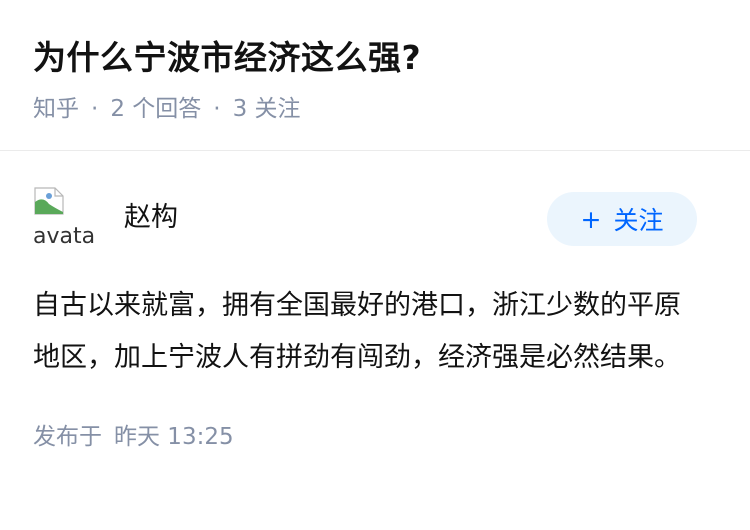 The image size is (750, 530). Describe the element at coordinates (151, 218) in the screenshot. I see `author-name: 赵构` at that location.